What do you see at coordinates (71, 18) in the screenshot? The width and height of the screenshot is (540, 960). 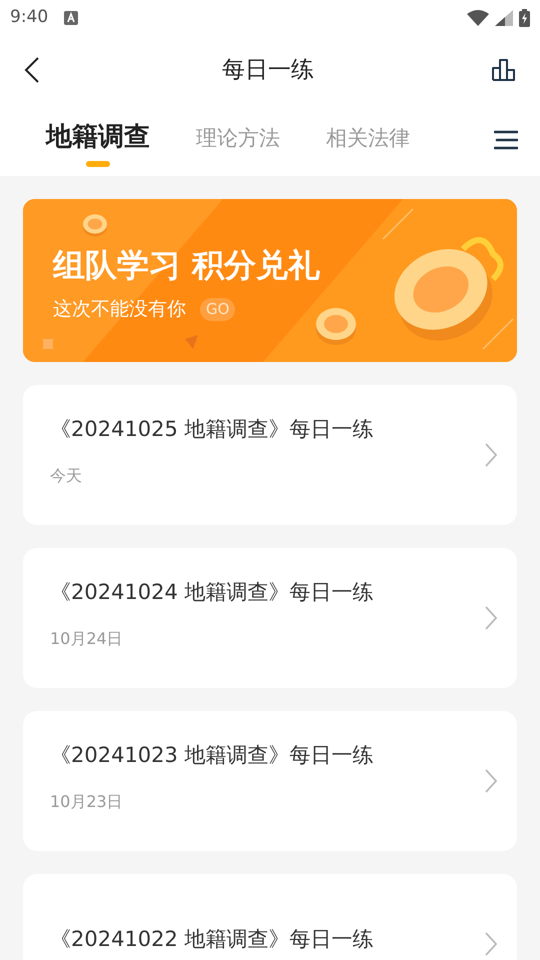 I see `notification-icon` at bounding box center [71, 18].